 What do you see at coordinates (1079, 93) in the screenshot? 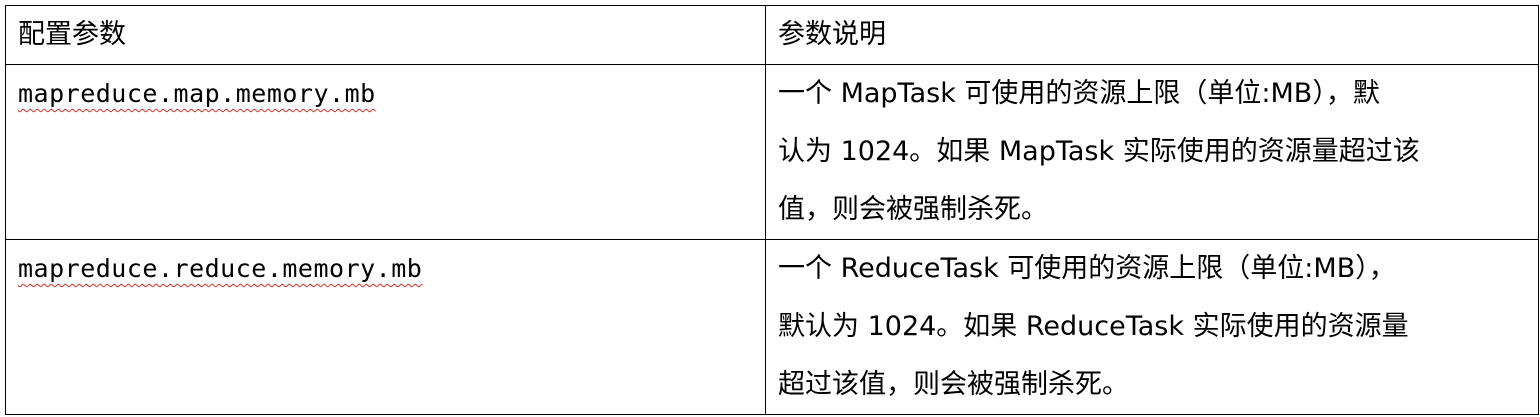
I see `desc-line: 一个 MapTask 可使用的资源上限（单位:MB），默` at bounding box center [1079, 93].